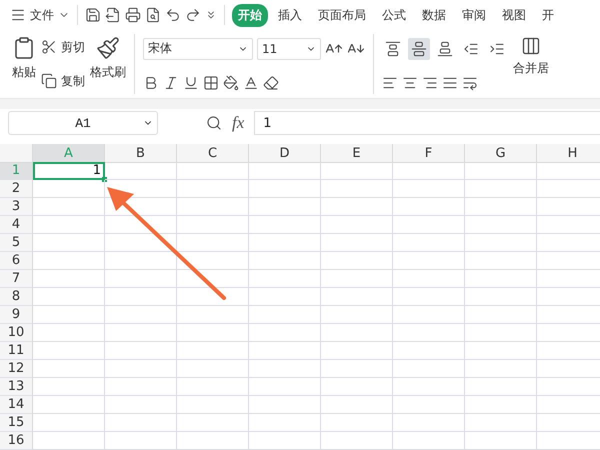  I want to click on ribbon-tab: 视图, so click(514, 15).